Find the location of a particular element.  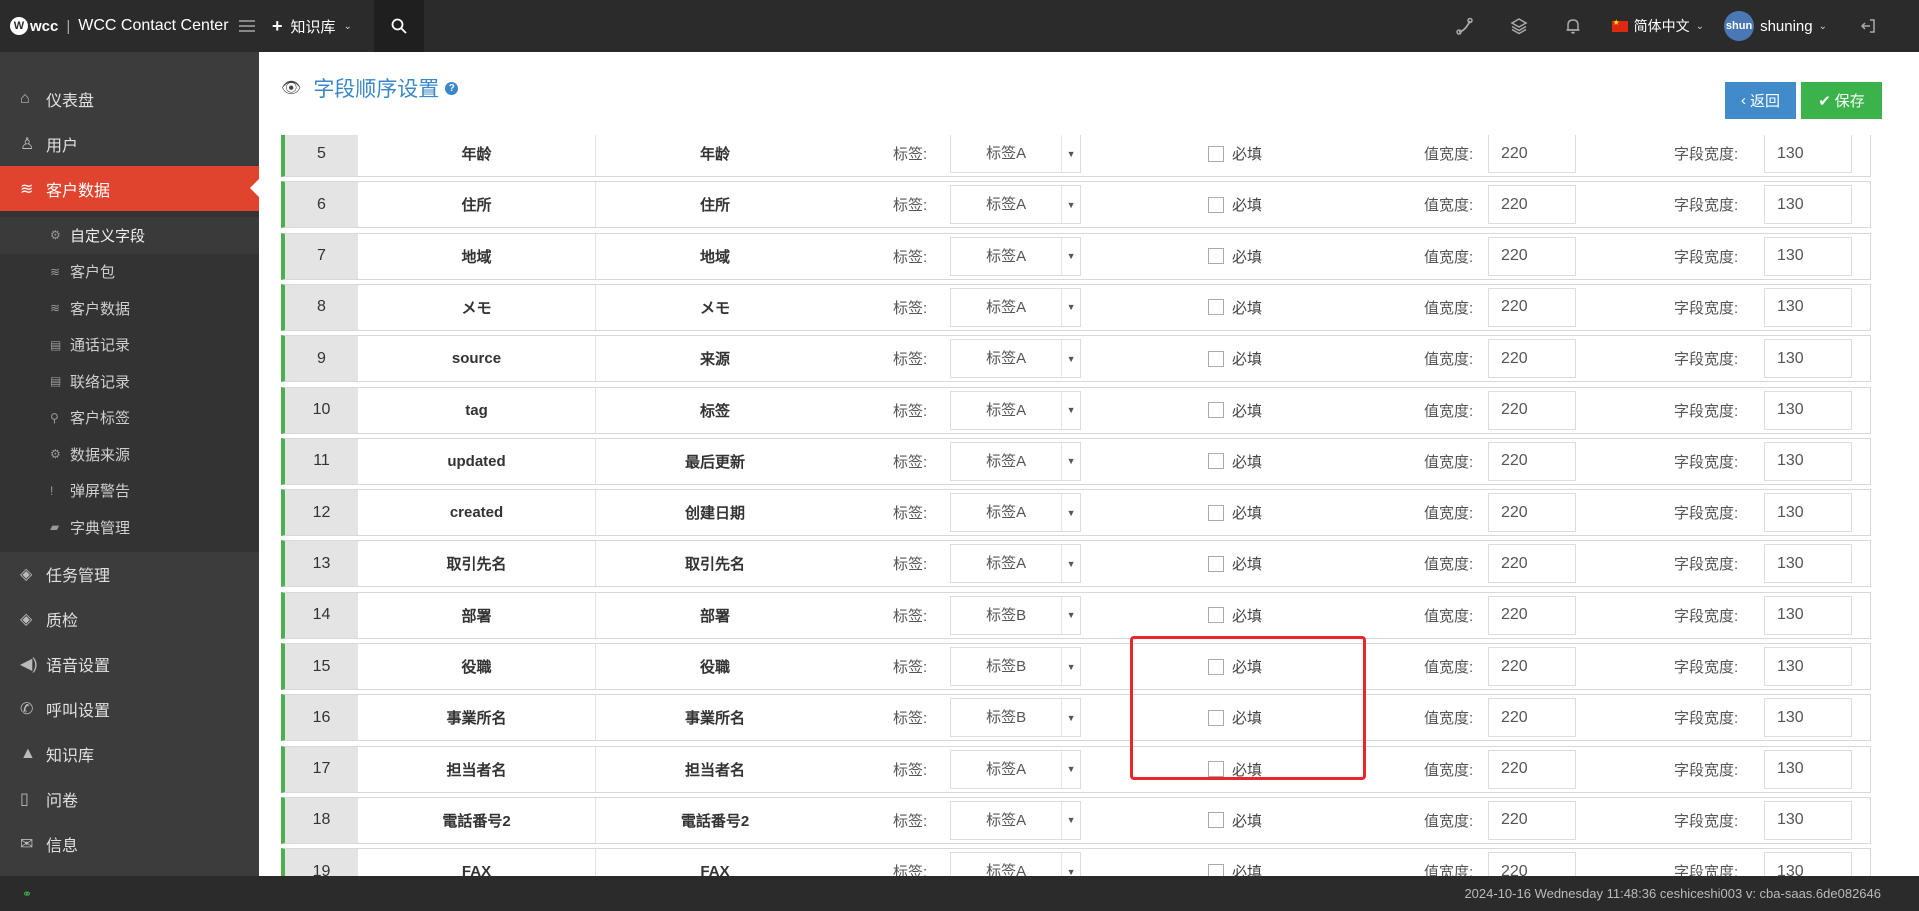

back-button: ‹ 返回 is located at coordinates (1760, 100).